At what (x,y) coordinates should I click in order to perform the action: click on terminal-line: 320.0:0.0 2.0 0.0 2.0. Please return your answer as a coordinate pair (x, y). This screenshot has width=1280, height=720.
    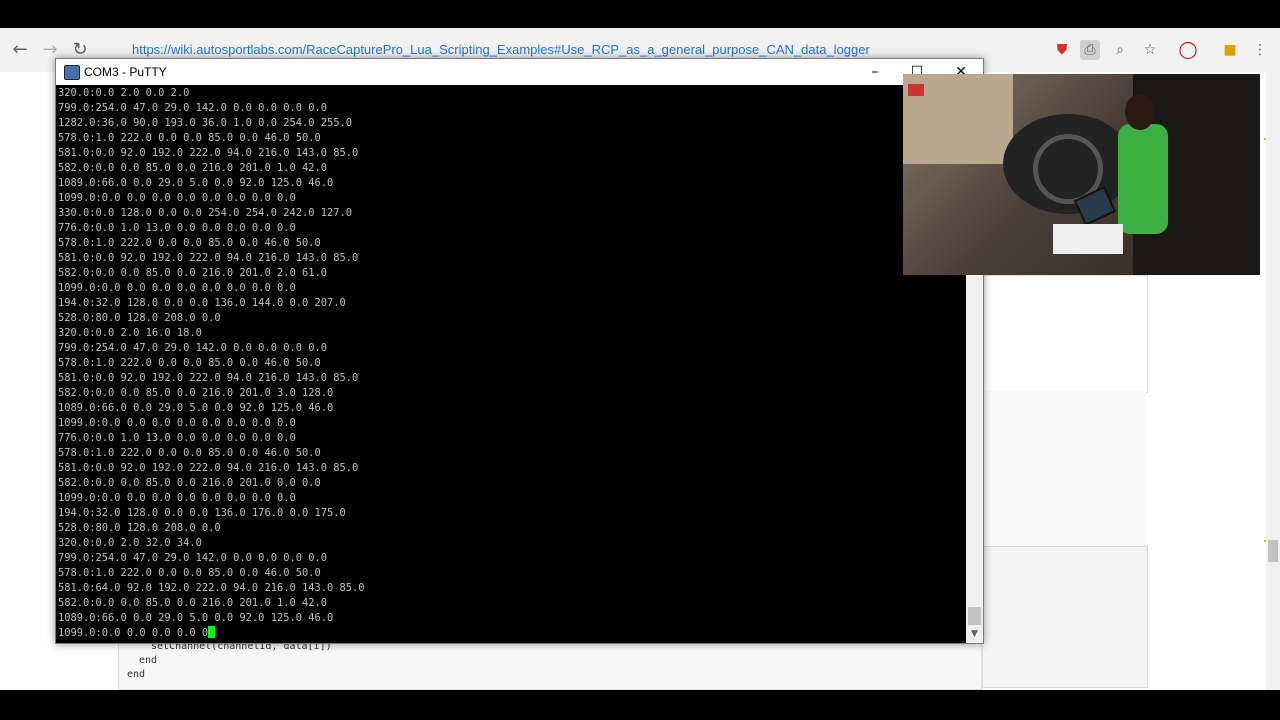
    Looking at the image, I should click on (124, 93).